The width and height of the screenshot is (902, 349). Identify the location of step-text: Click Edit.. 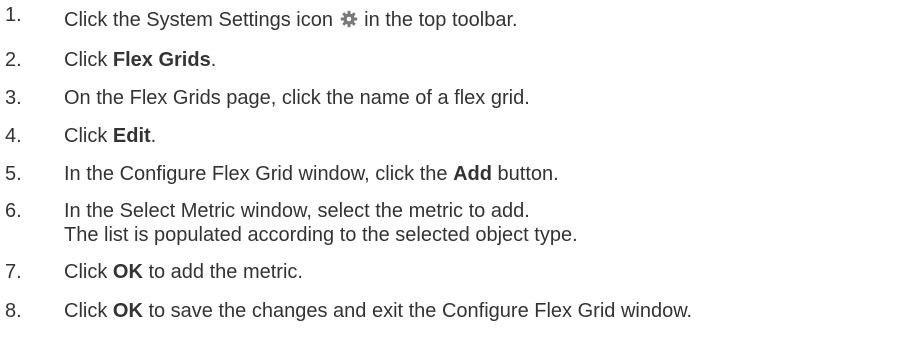
(110, 136).